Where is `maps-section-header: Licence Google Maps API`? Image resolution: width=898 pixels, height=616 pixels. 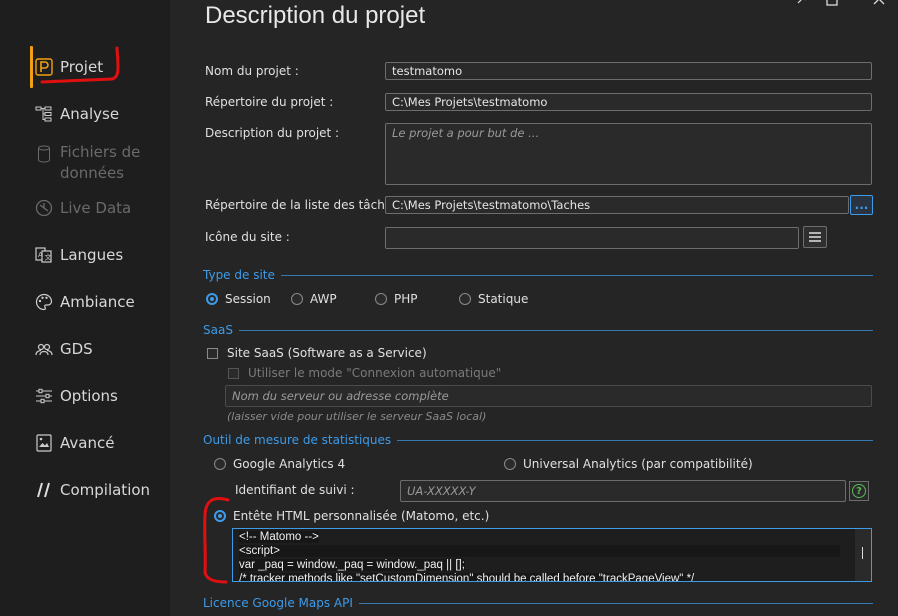
maps-section-header: Licence Google Maps API is located at coordinates (538, 603).